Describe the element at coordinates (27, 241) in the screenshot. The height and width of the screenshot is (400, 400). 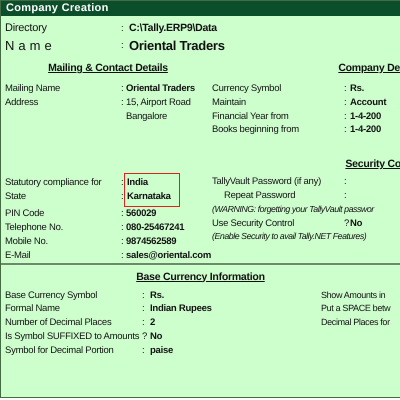
I see `field-label: Mobile No.` at that location.